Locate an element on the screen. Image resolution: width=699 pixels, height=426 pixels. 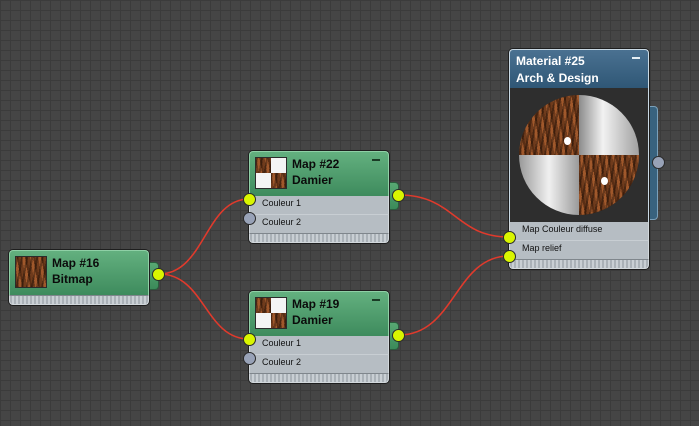
map19-type: Damier is located at coordinates (312, 320).